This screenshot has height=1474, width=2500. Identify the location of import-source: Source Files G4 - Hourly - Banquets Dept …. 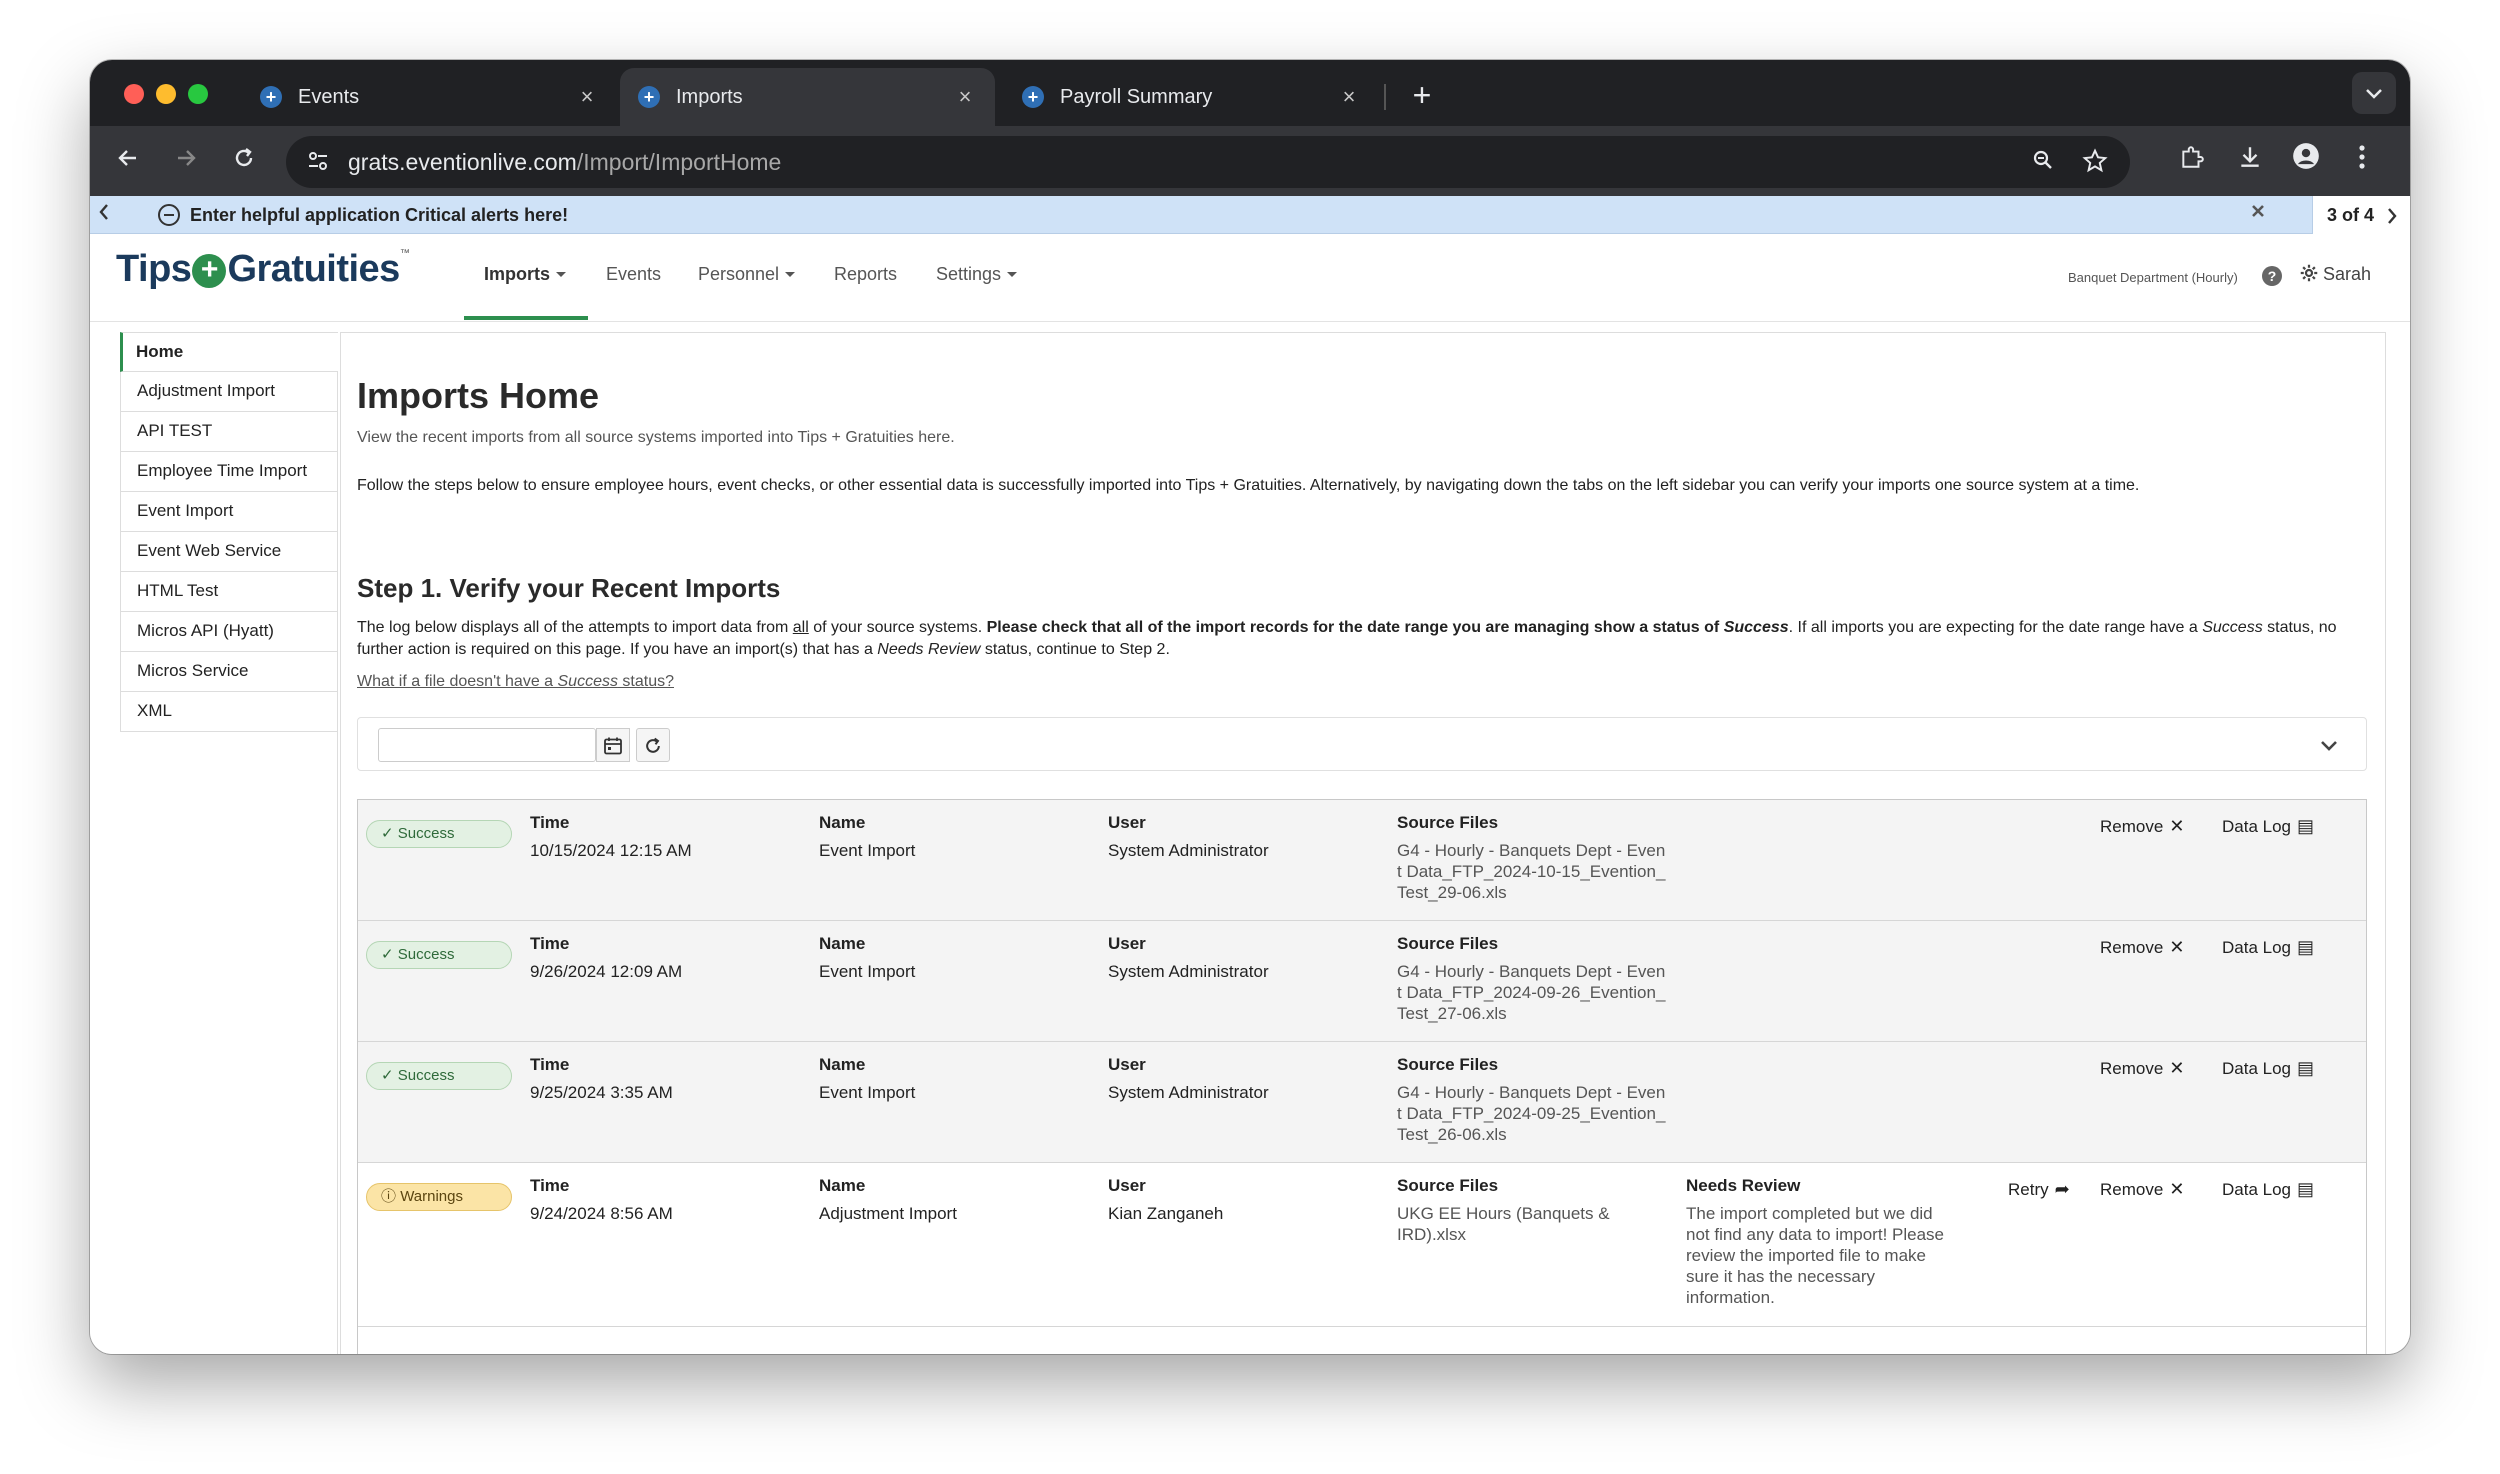
(1532, 857).